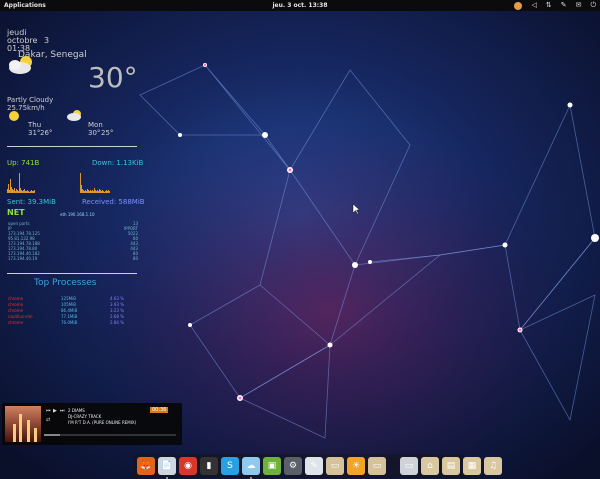 This screenshot has width=600, height=479. What do you see at coordinates (593, 5) in the screenshot?
I see `power-icon: ⏻` at bounding box center [593, 5].